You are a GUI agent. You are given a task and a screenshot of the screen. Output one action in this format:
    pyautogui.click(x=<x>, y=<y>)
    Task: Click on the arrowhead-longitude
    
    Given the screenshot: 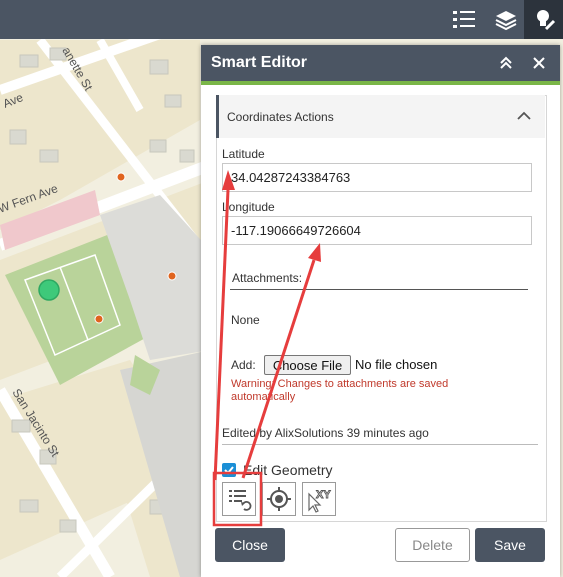 What is the action you would take?
    pyautogui.click(x=314, y=252)
    